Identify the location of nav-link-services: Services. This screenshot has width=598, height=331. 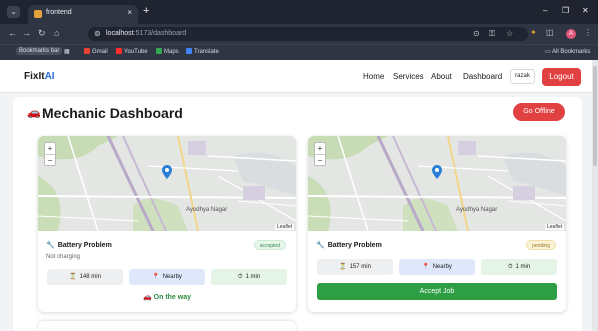
(408, 76).